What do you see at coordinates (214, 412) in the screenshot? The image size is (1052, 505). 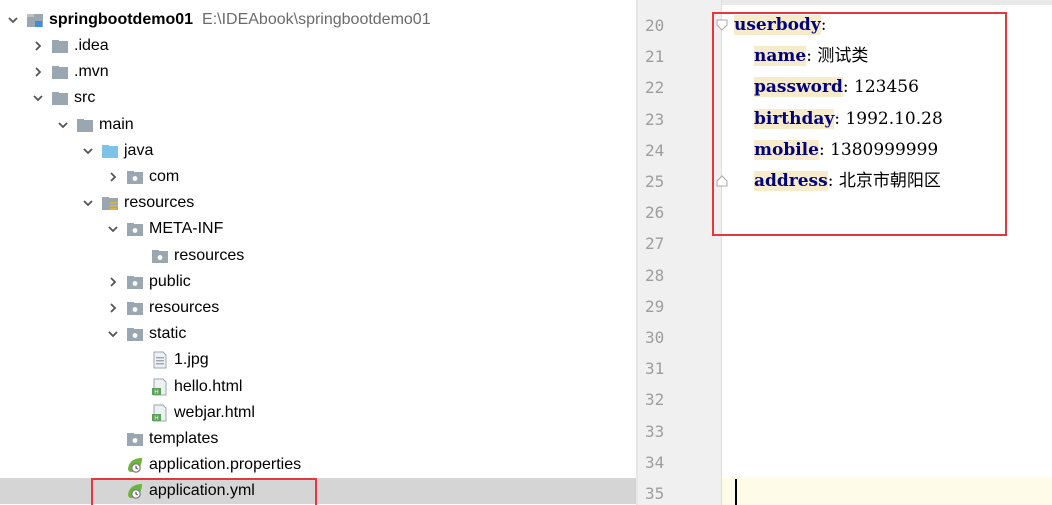 I see `tree-item-label: webjar.html` at bounding box center [214, 412].